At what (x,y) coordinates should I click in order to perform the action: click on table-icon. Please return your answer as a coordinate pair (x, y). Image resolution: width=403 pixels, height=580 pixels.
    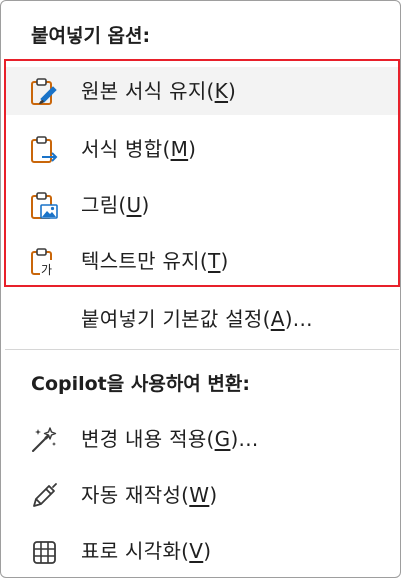
    Looking at the image, I should click on (44, 552).